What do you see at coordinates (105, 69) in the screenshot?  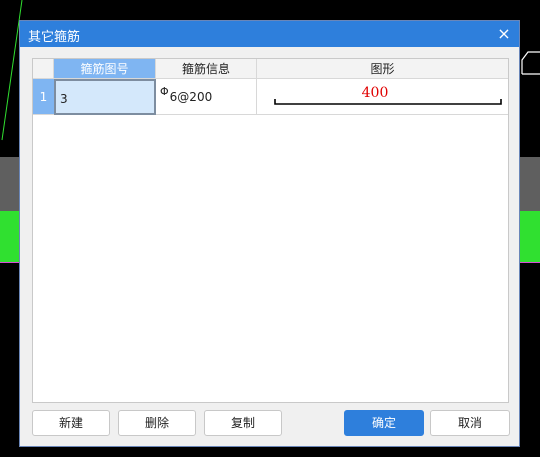 I see `column-header-figure-no: 箍筋图号` at bounding box center [105, 69].